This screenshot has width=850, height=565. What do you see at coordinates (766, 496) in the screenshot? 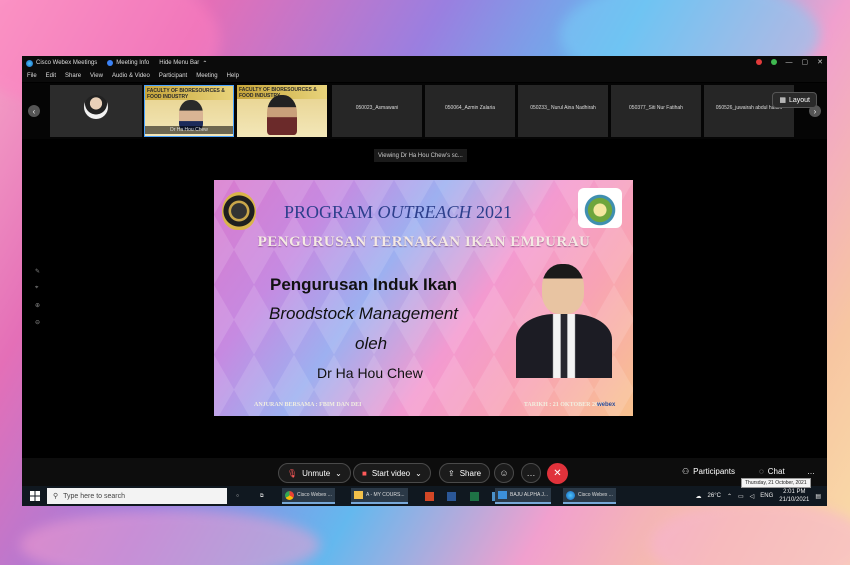
I see `language-indicator: ENG` at bounding box center [766, 496].